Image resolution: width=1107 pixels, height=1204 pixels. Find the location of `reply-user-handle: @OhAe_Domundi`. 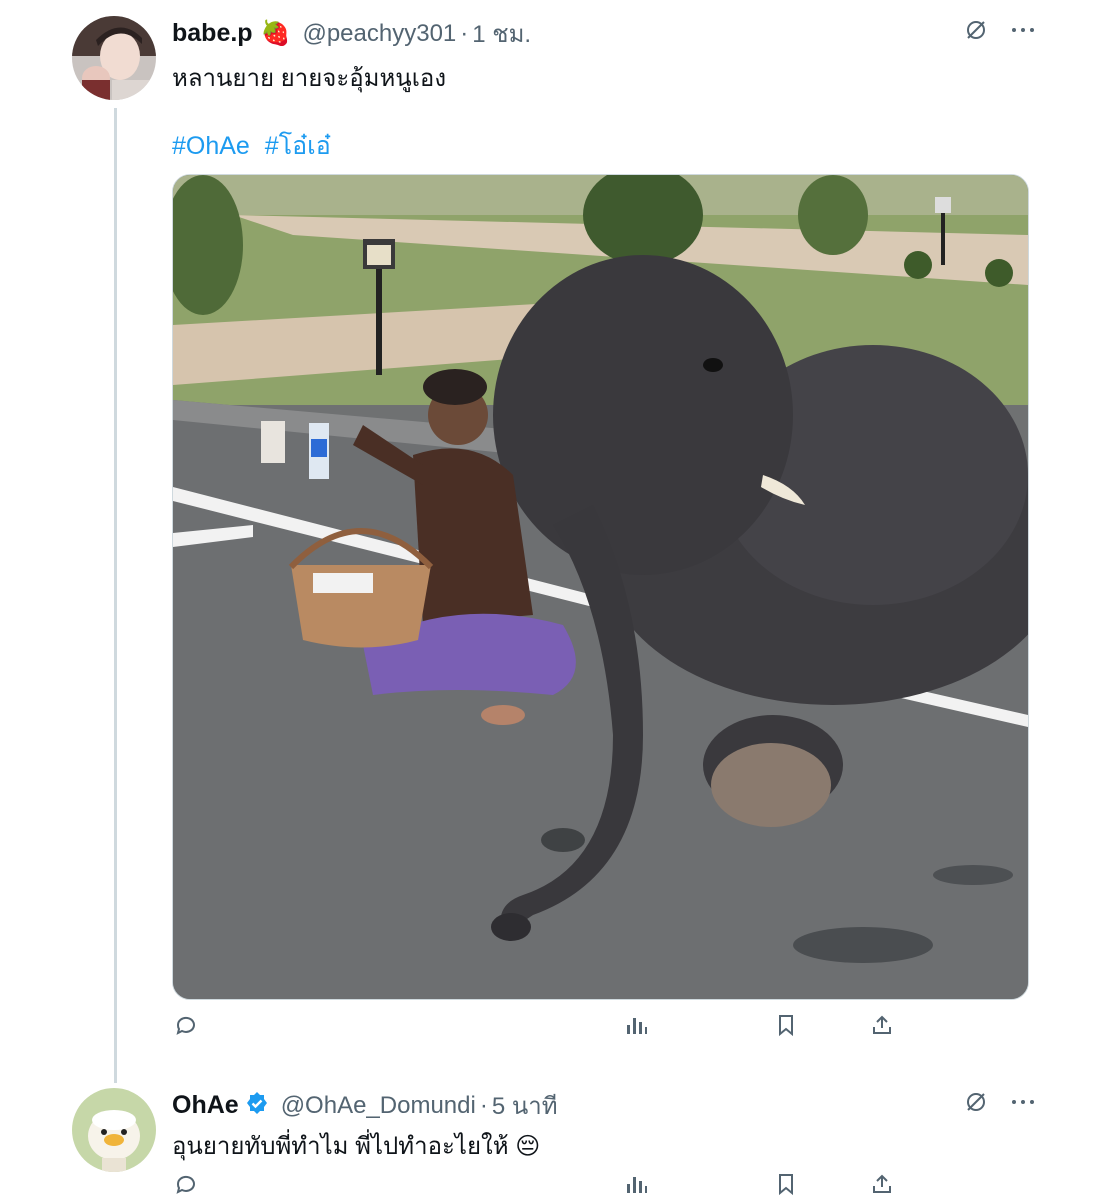

reply-user-handle: @OhAe_Domundi is located at coordinates (378, 1106).